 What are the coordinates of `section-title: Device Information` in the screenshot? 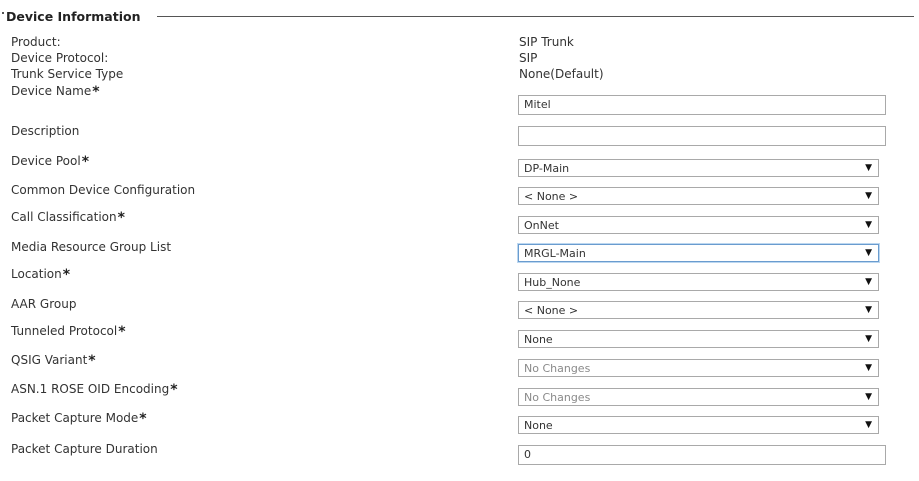 It's located at (73, 16).